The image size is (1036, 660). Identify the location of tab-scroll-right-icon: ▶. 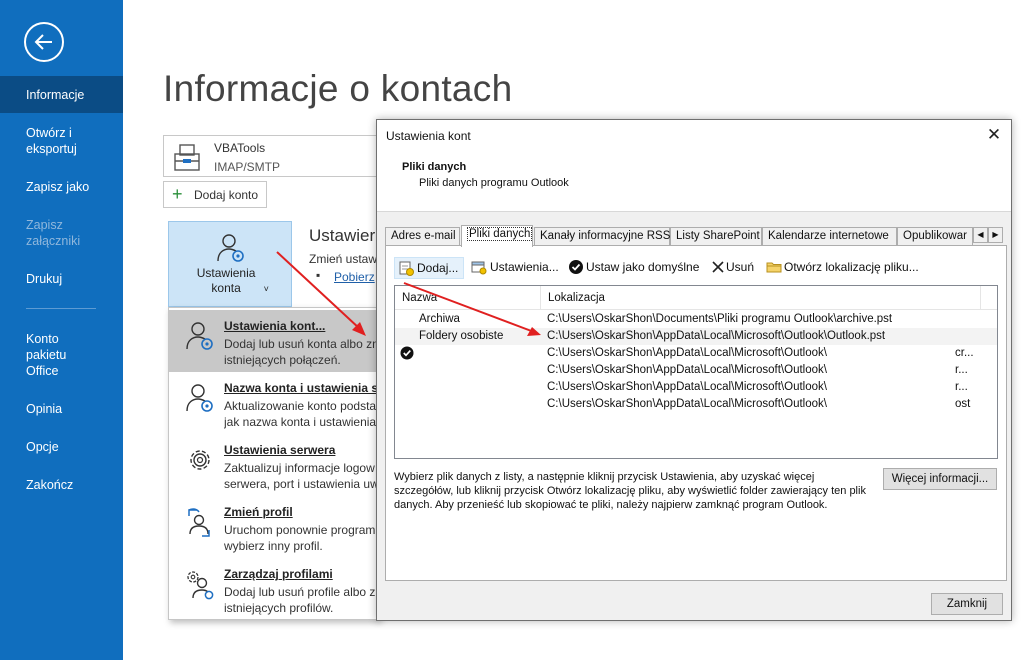
(995, 235).